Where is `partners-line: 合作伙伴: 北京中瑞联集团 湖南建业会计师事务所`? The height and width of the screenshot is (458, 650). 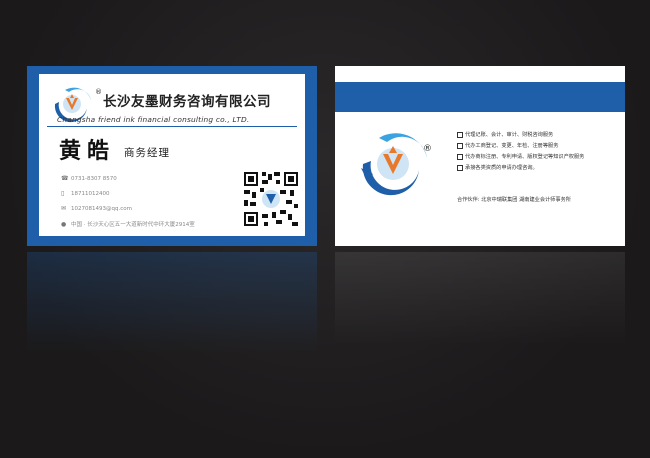 partners-line: 合作伙伴: 北京中瑞联集团 湖南建业会计师事务所 is located at coordinates (514, 200).